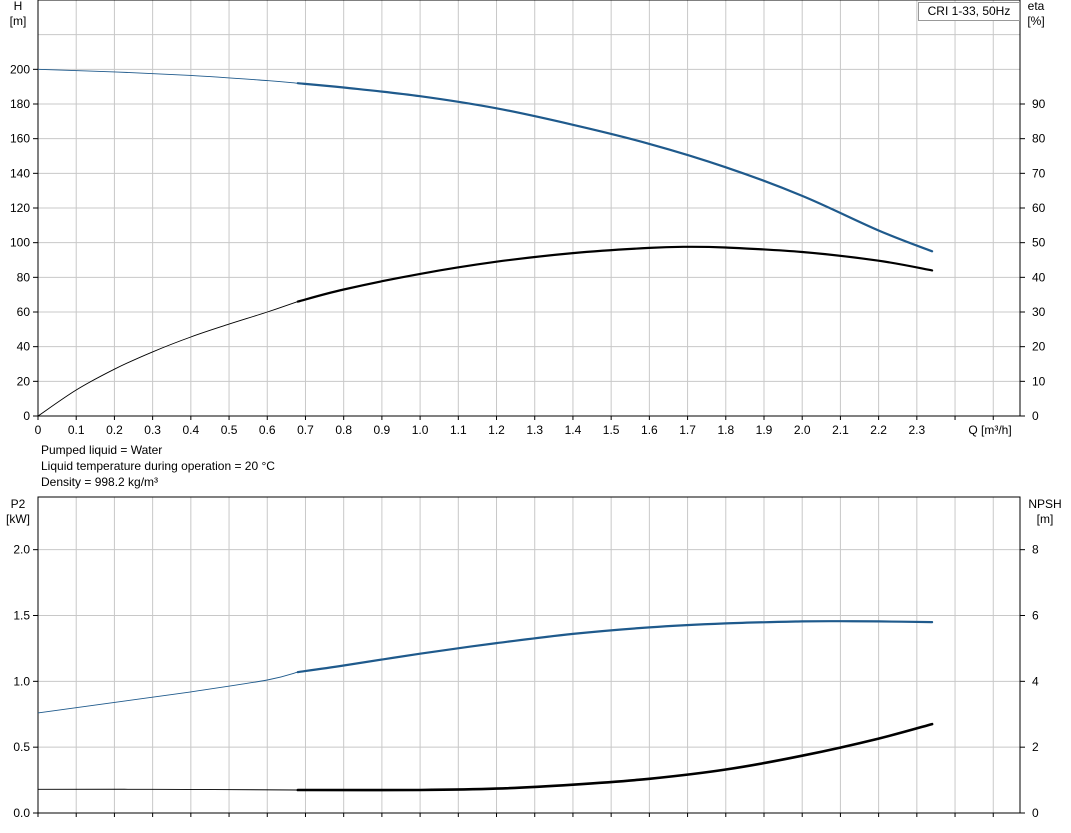  I want to click on panel2-left-axis-unit: [kW], so click(18, 519).